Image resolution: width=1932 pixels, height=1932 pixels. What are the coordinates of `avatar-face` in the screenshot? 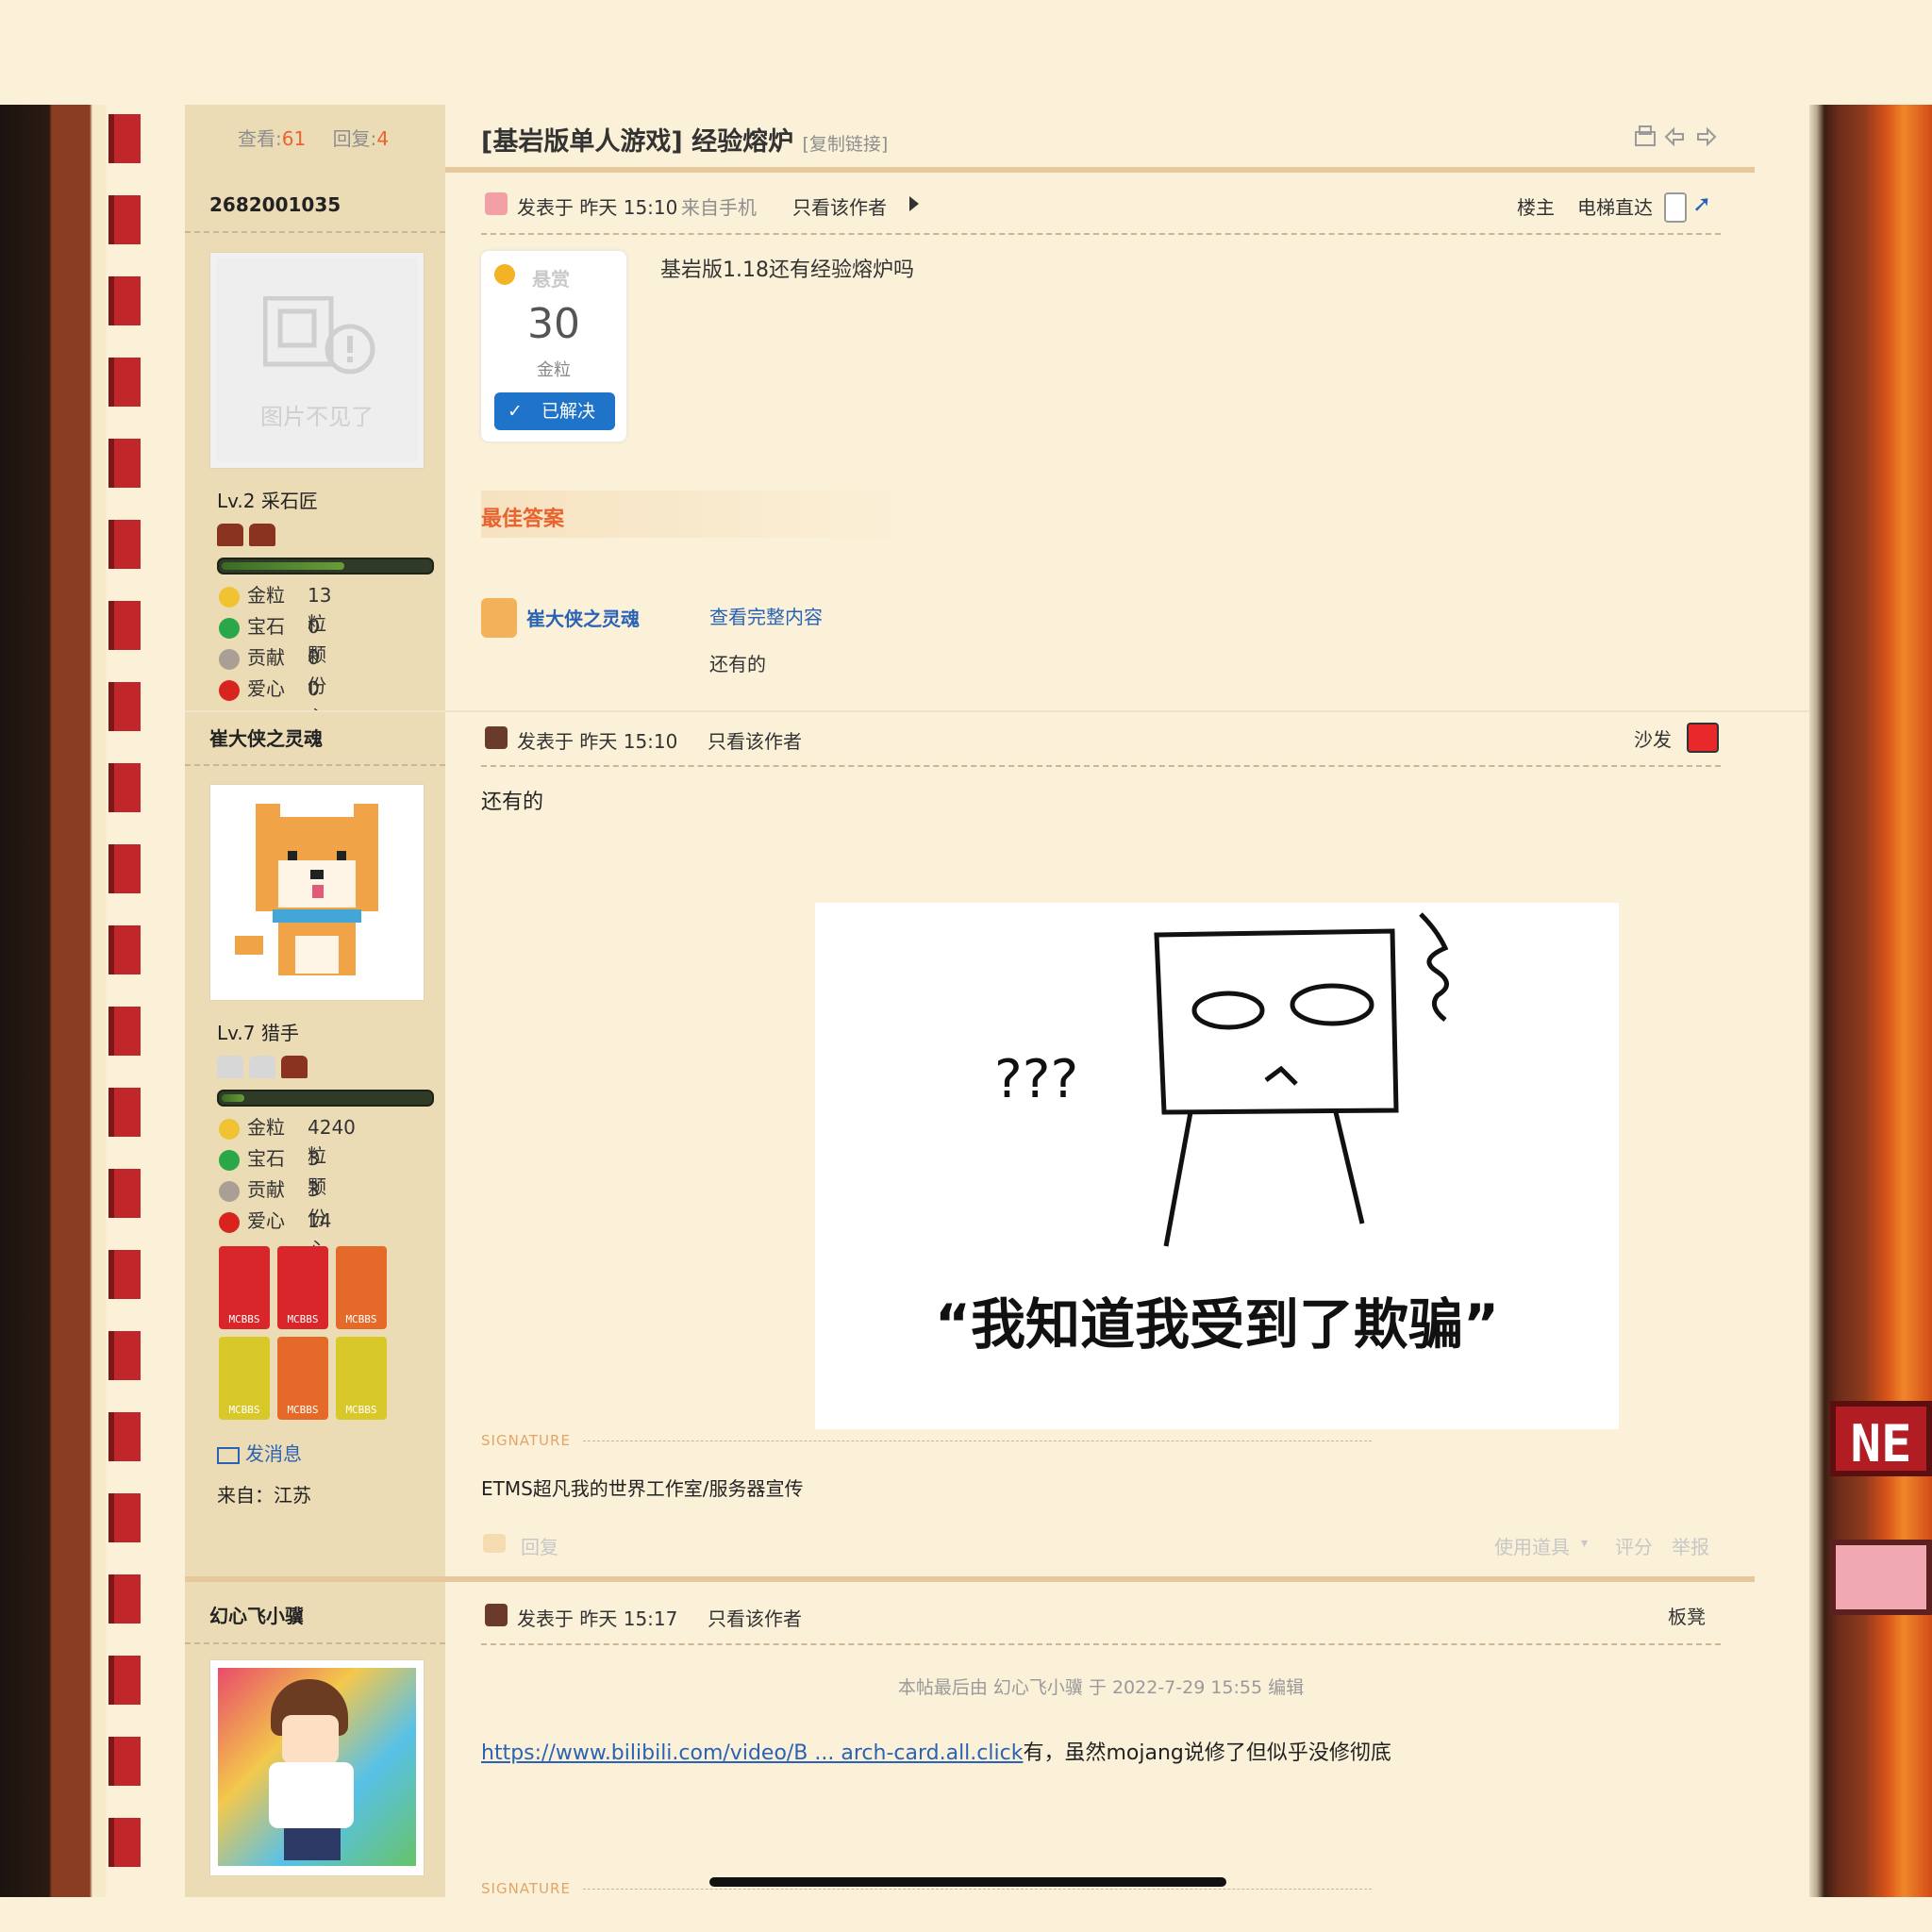 It's located at (310, 1740).